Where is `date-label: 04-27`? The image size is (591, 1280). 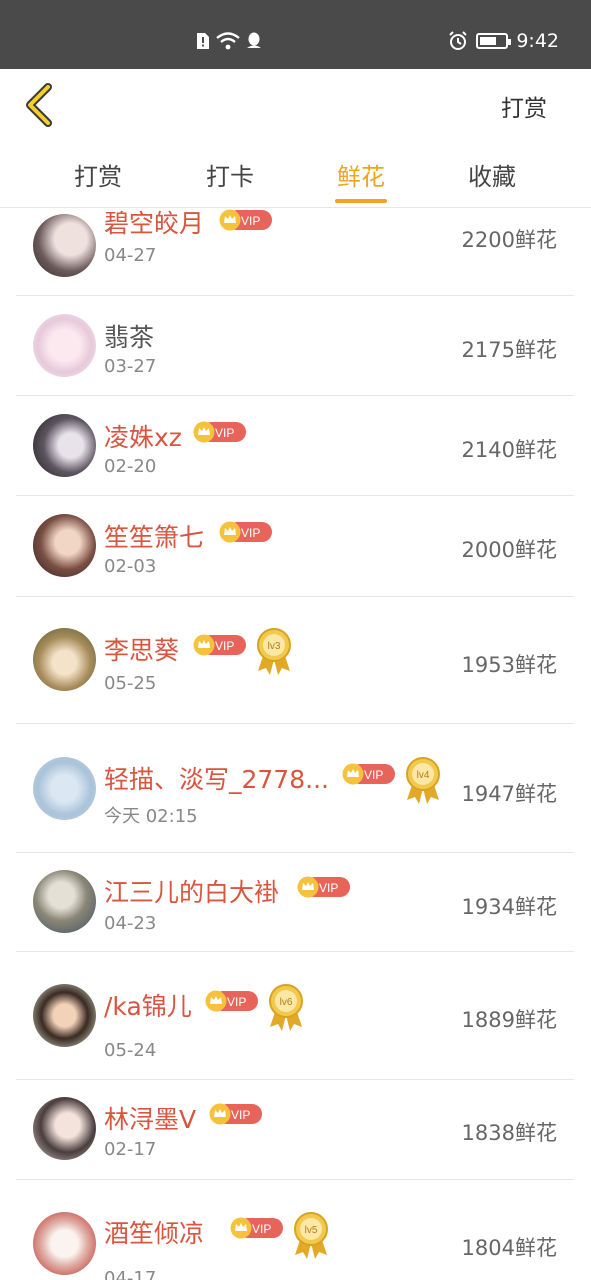
date-label: 04-27 is located at coordinates (130, 255).